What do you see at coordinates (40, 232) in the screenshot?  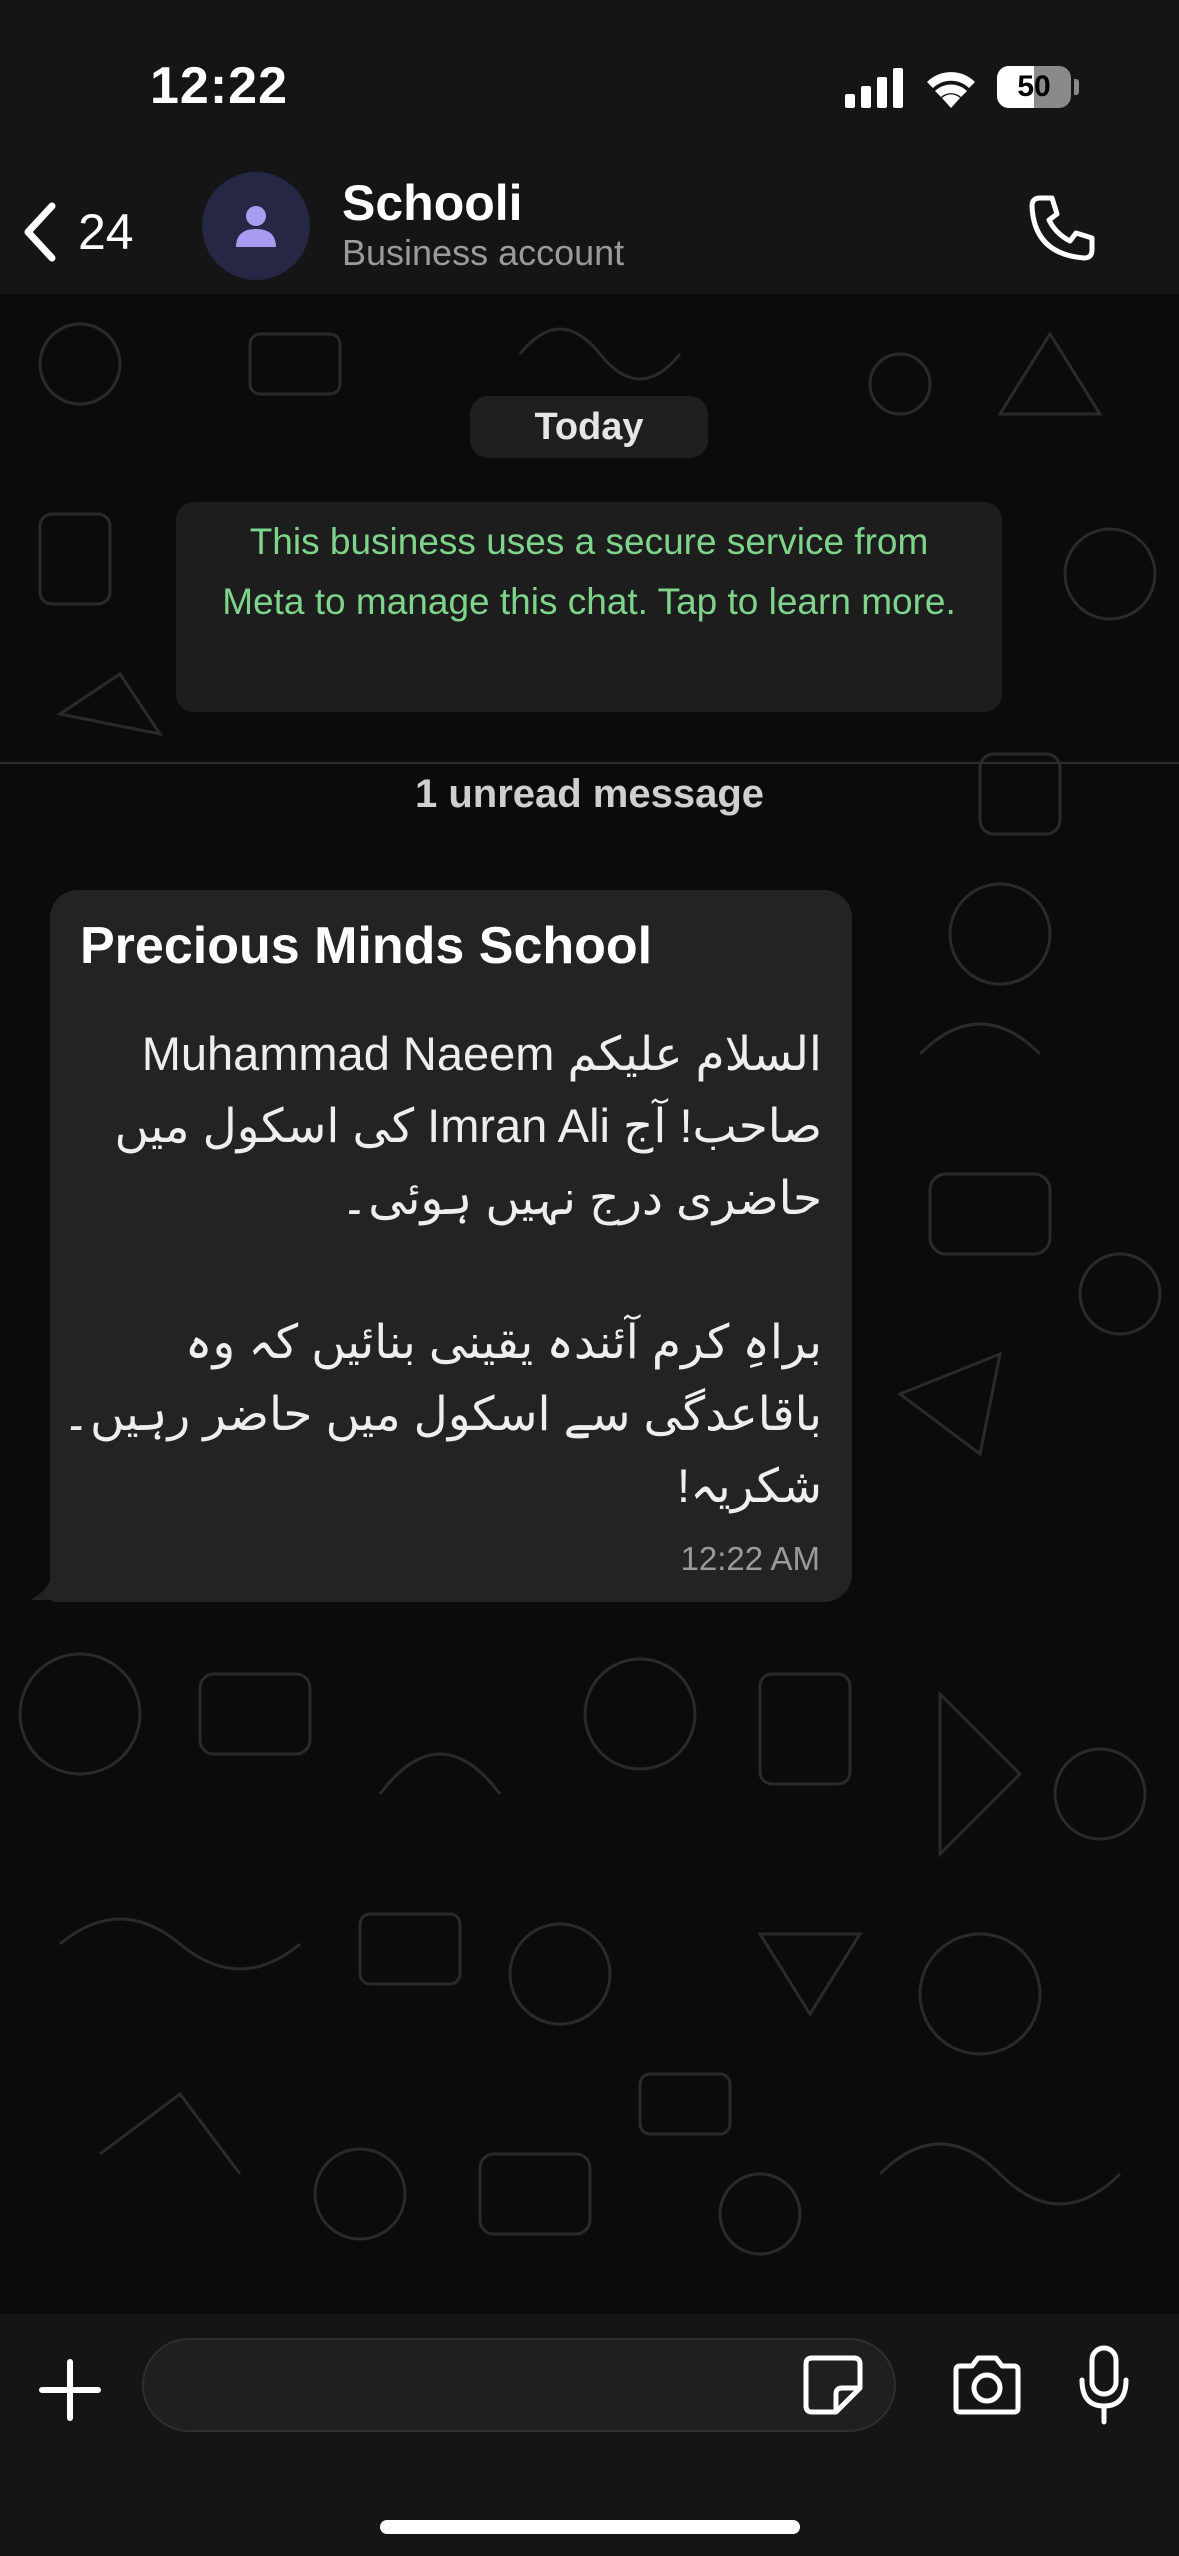 I see `back-chevron-icon` at bounding box center [40, 232].